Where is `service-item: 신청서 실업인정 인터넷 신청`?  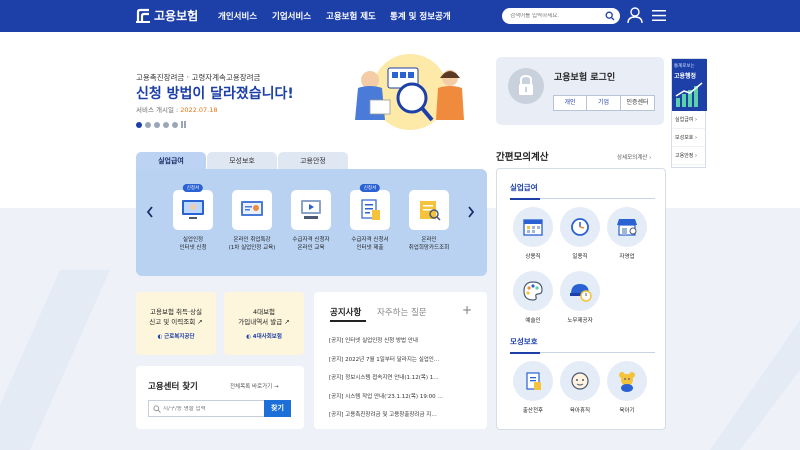 service-item: 신청서 실업인정 인터넷 신청 is located at coordinates (193, 218).